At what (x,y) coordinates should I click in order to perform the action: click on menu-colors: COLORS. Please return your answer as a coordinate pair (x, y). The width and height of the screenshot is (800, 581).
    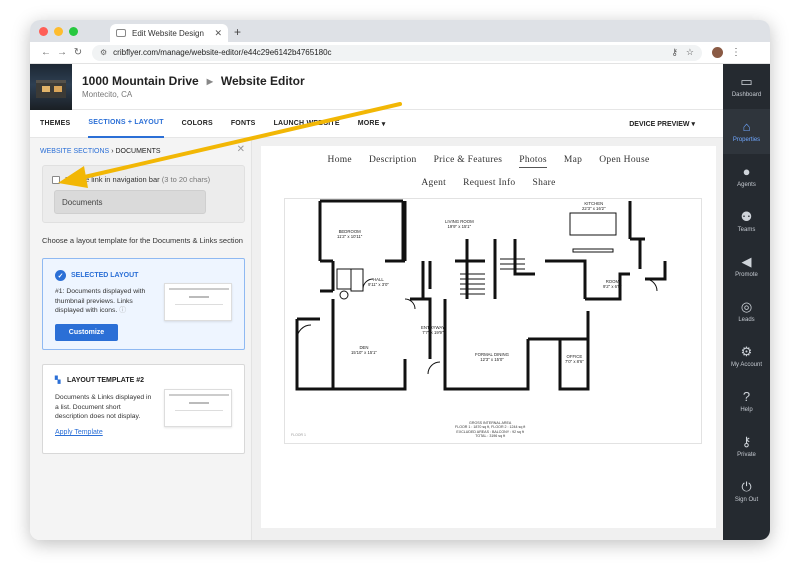
    Looking at the image, I should click on (197, 124).